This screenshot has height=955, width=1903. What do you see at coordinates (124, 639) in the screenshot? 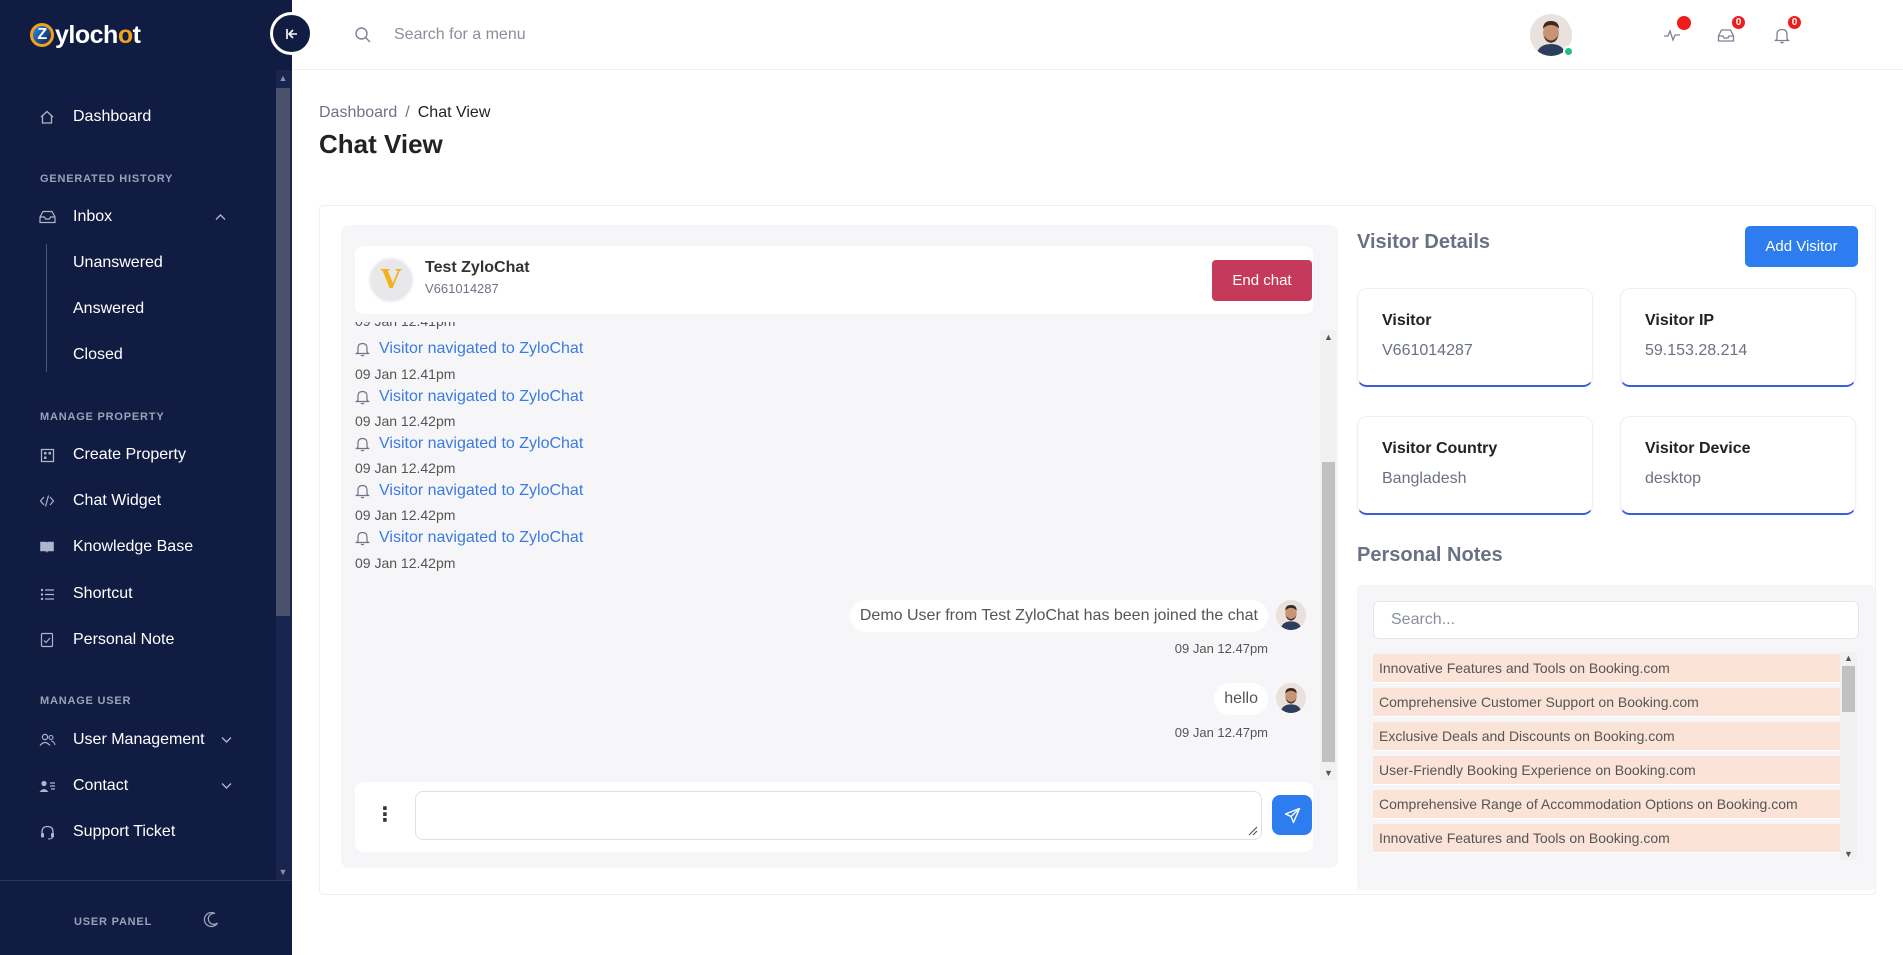
I see `sidebar-item-label: Personal Note` at bounding box center [124, 639].